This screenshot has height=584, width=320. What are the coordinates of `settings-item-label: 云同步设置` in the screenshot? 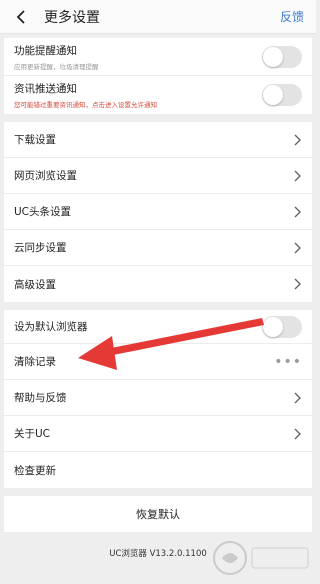 It's located at (40, 248).